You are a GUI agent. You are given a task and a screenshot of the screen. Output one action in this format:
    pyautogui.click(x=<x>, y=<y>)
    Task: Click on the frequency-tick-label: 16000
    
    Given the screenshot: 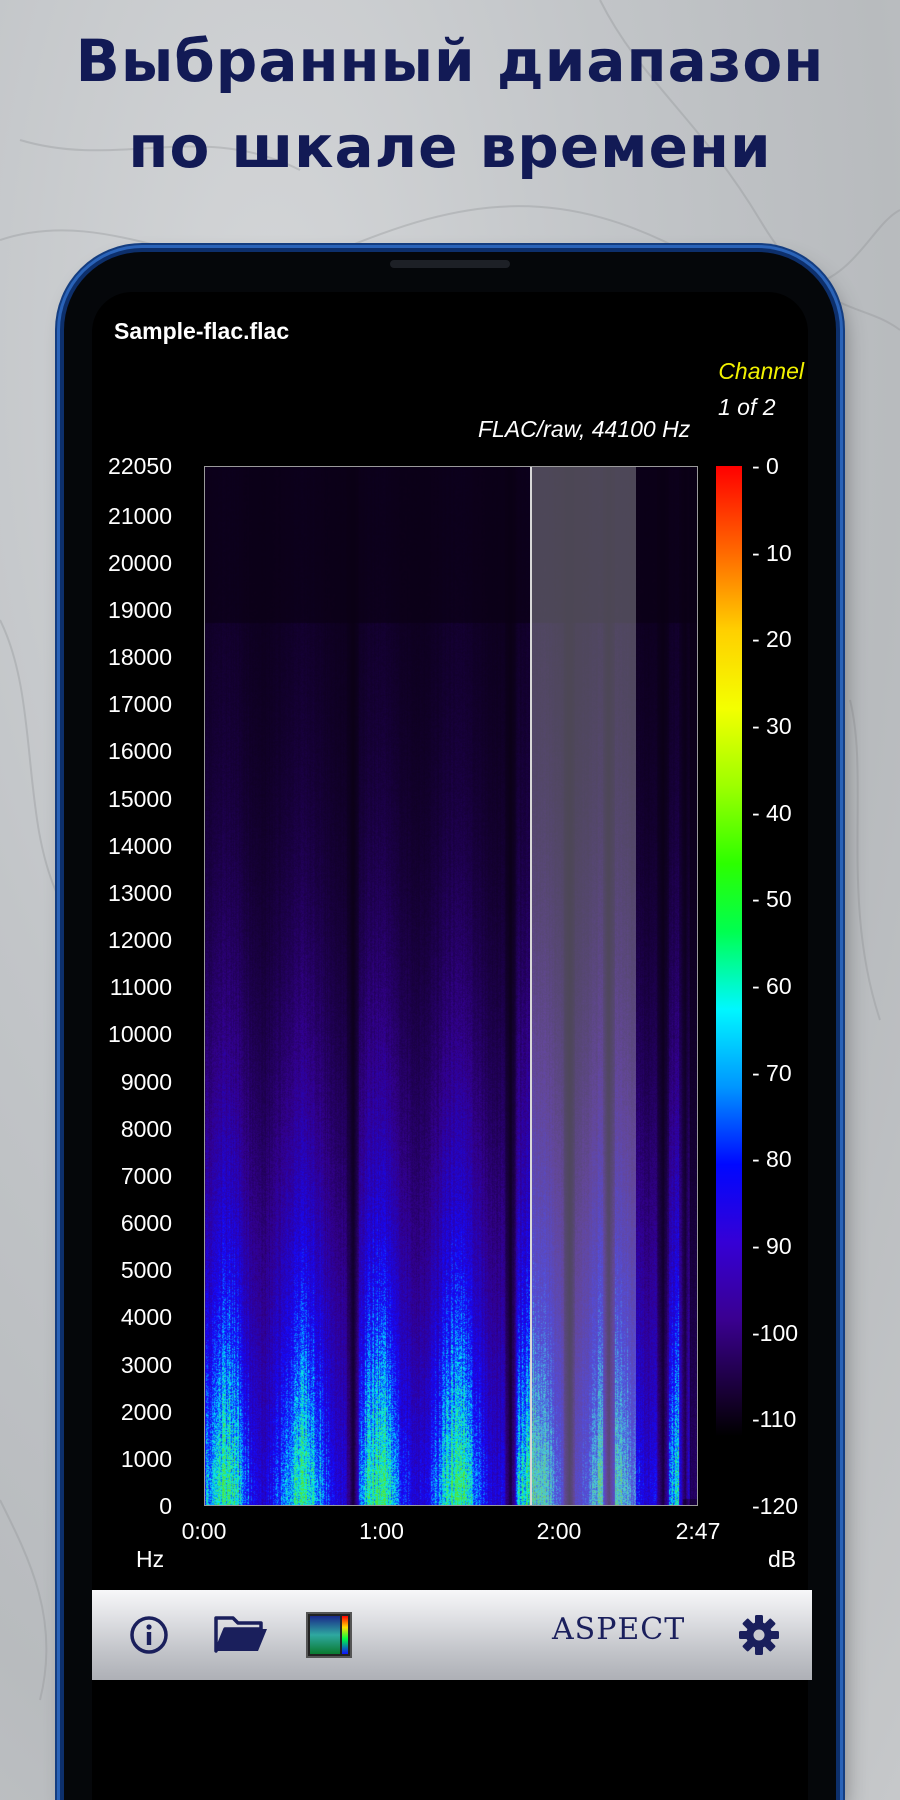 What is the action you would take?
    pyautogui.click(x=140, y=751)
    